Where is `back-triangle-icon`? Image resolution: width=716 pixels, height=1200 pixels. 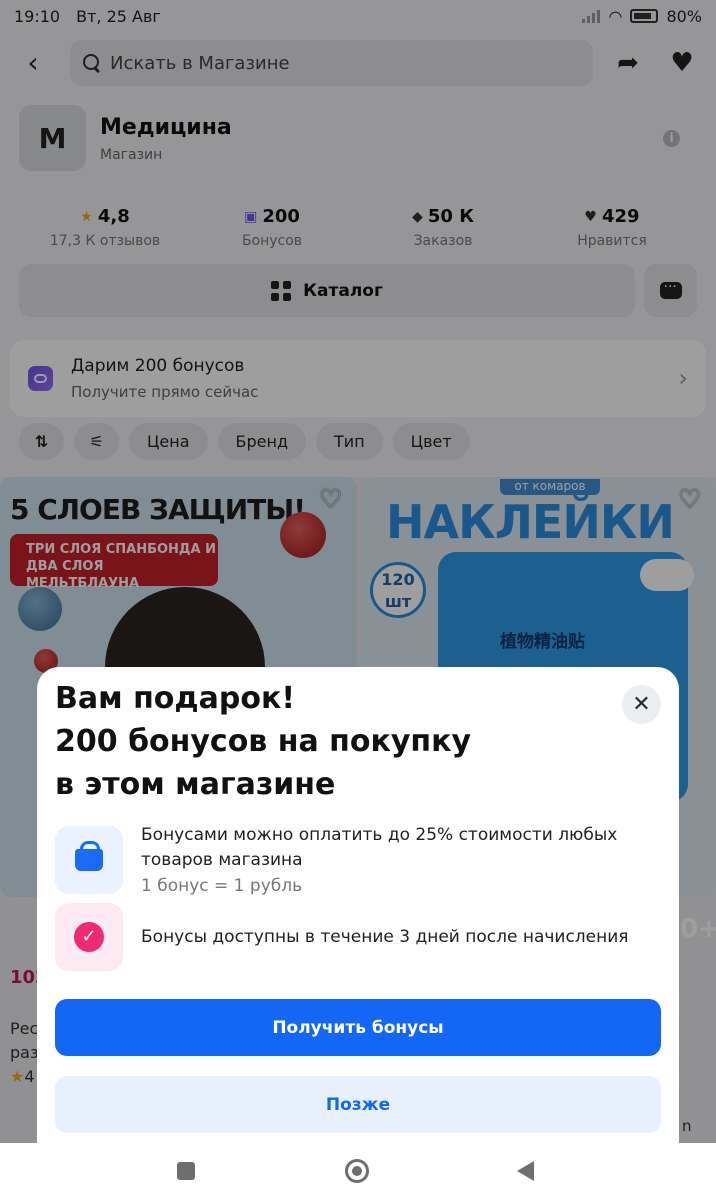 back-triangle-icon is located at coordinates (525, 1171).